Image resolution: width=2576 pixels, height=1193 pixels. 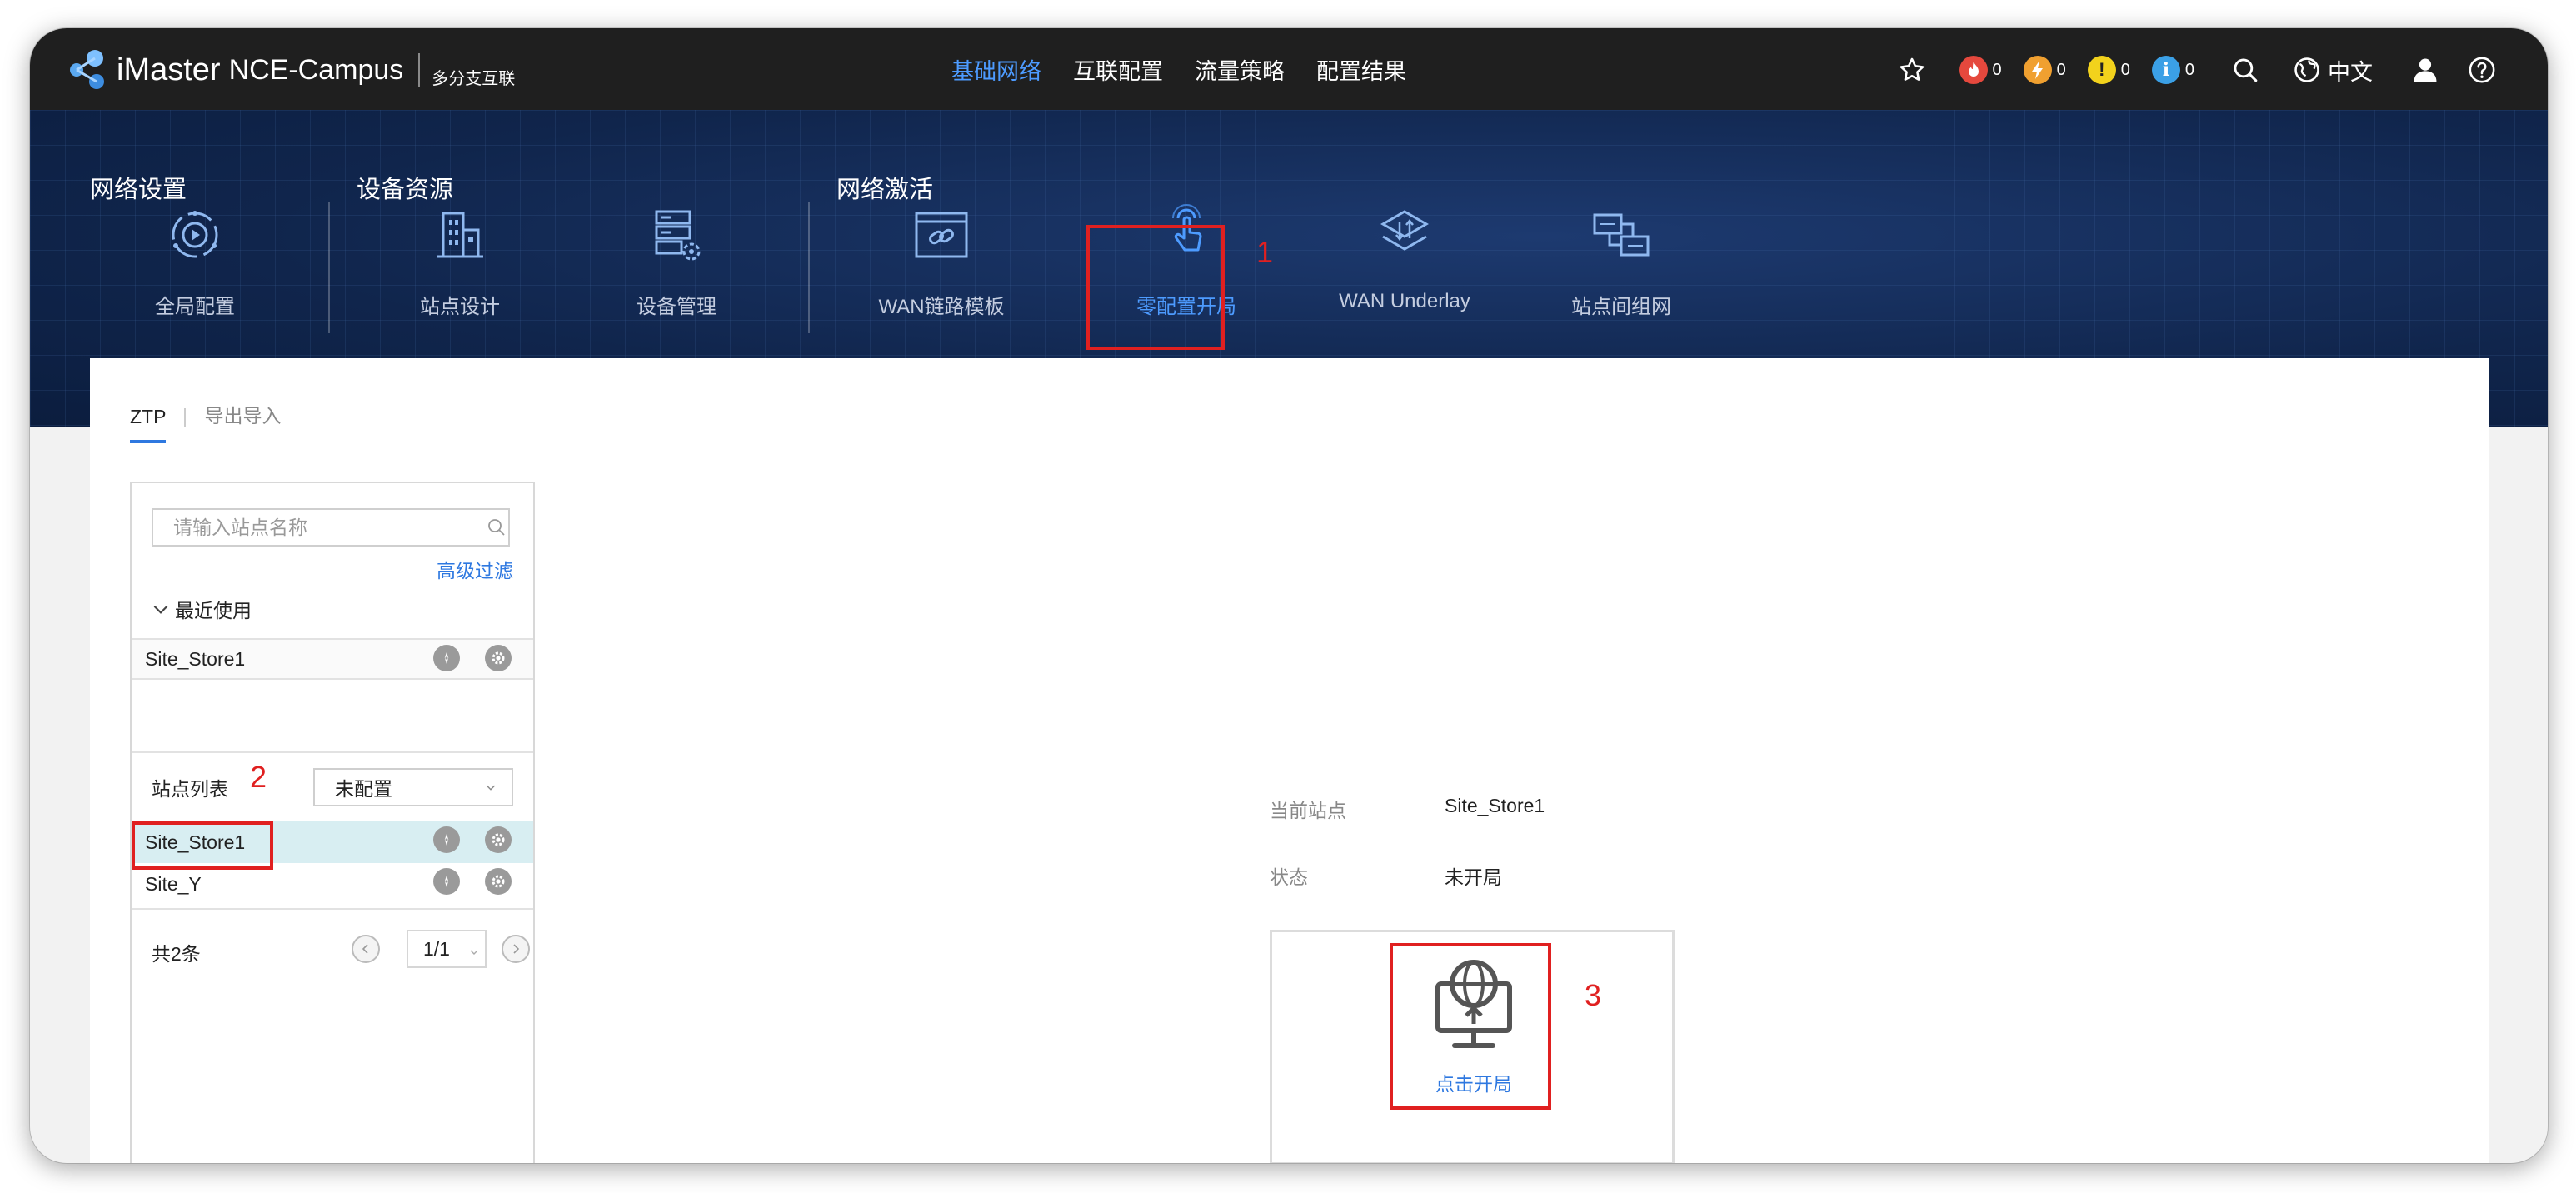 What do you see at coordinates (291, 70) in the screenshot?
I see `logo: iMaster NCE-Campus 多分支互联` at bounding box center [291, 70].